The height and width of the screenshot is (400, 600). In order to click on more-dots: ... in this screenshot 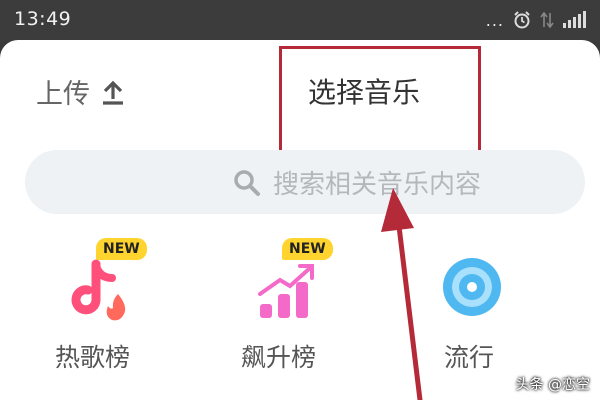, I will do `click(494, 20)`.